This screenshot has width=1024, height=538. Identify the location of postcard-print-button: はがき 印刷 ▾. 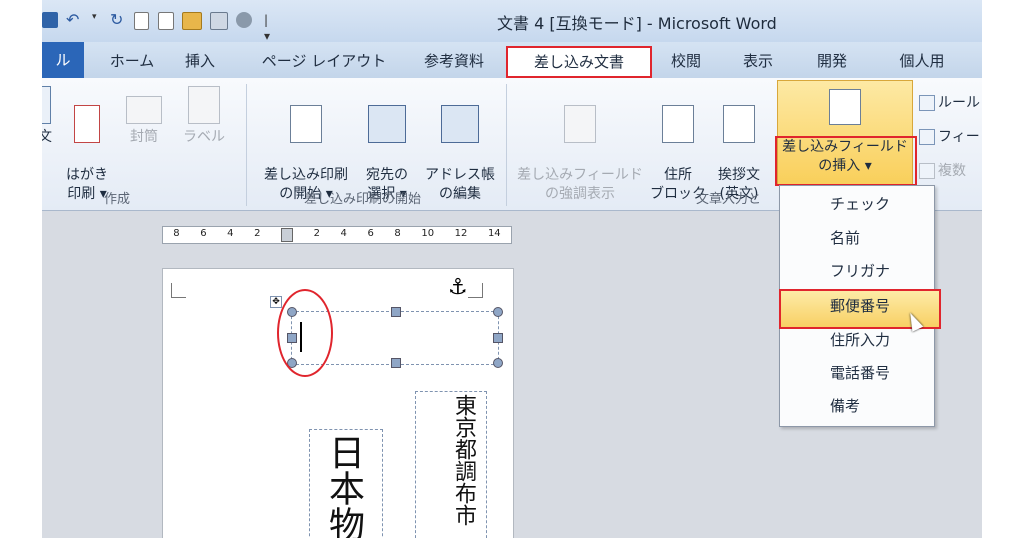
(87, 145).